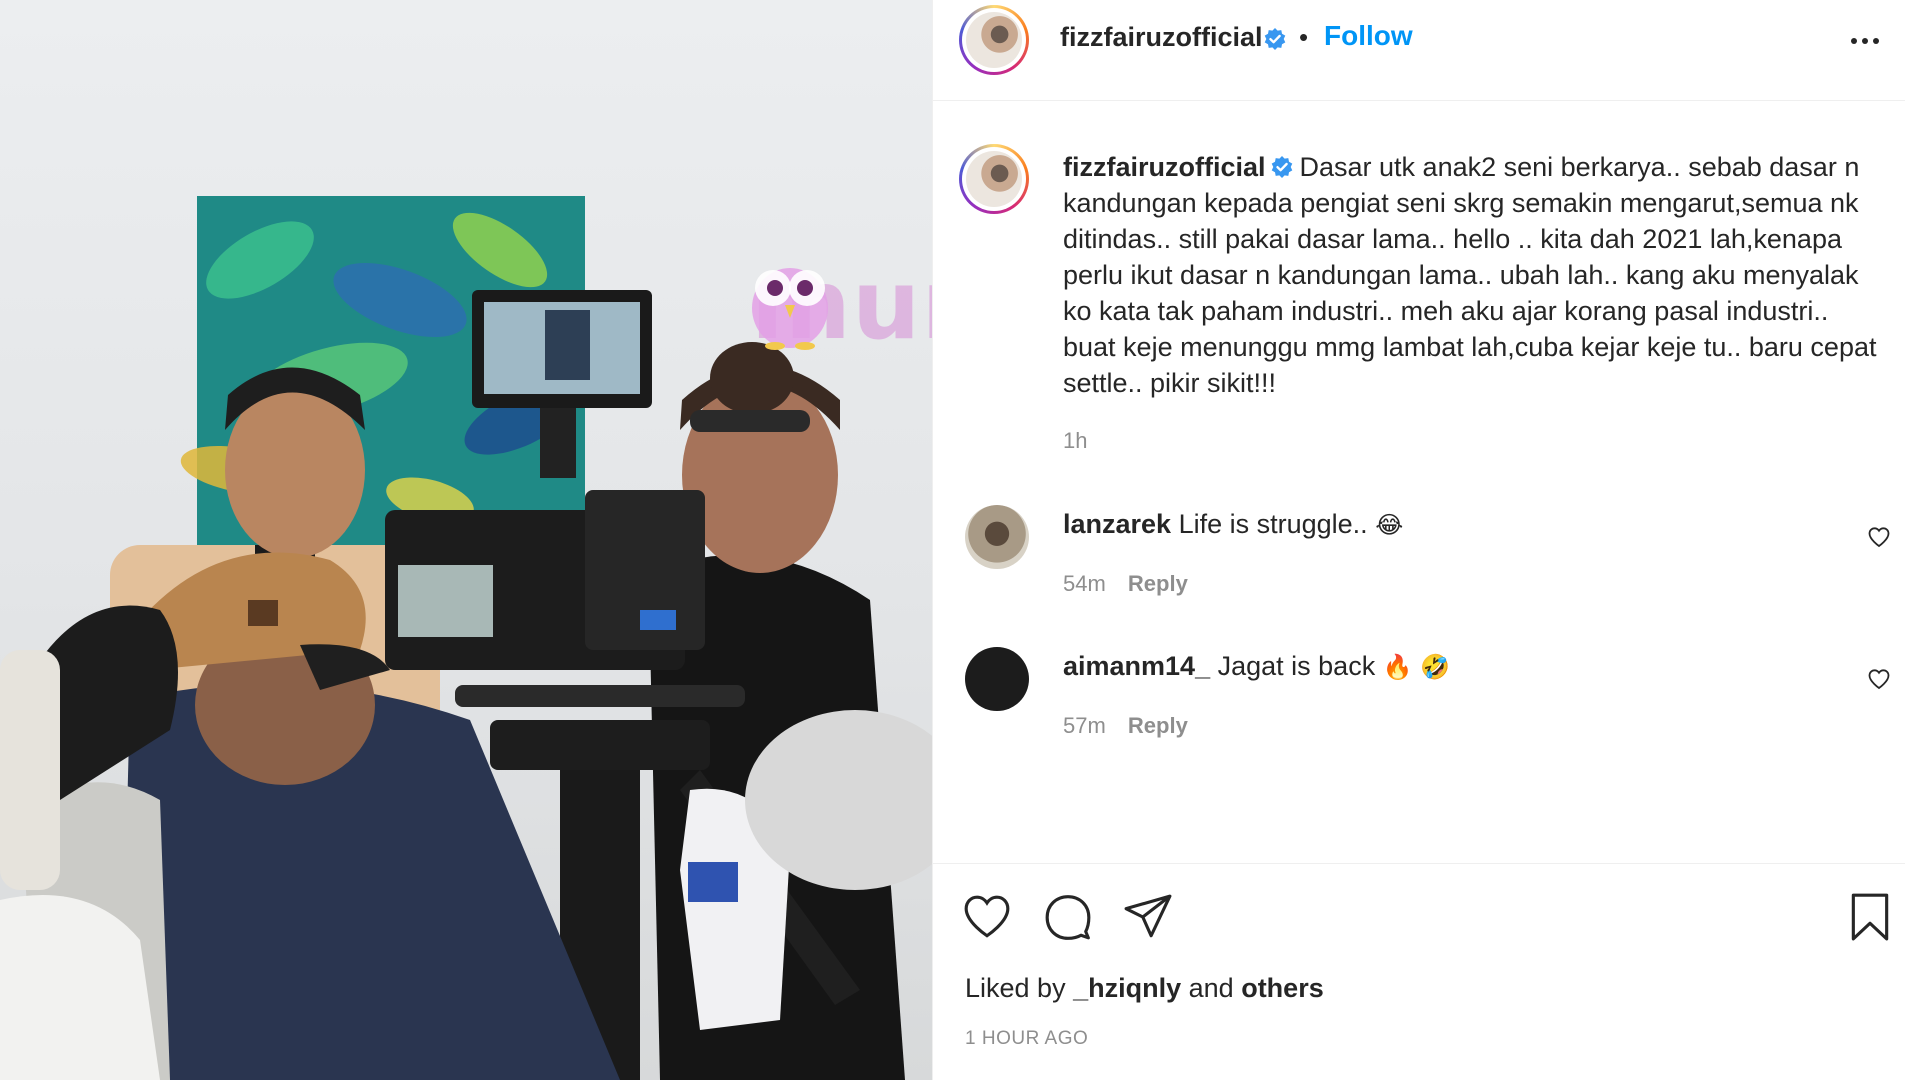  I want to click on likes-others-link: others, so click(1282, 988).